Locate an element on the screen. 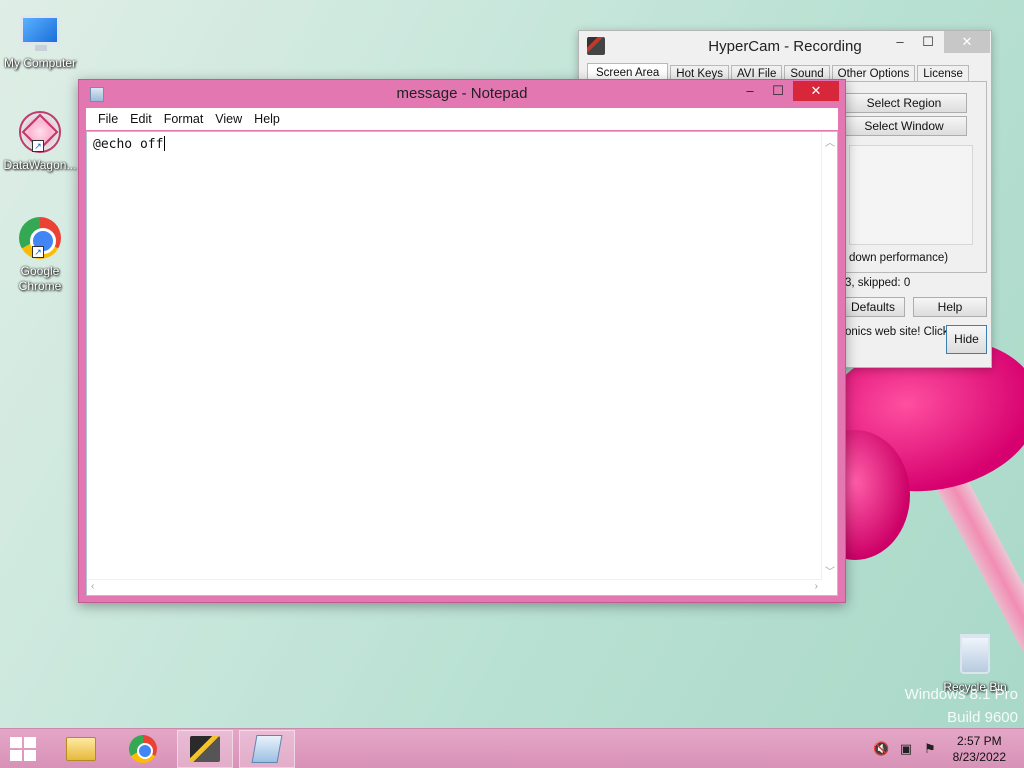 The height and width of the screenshot is (768, 1024). notepad-title: message - Notepad is located at coordinates (462, 93).